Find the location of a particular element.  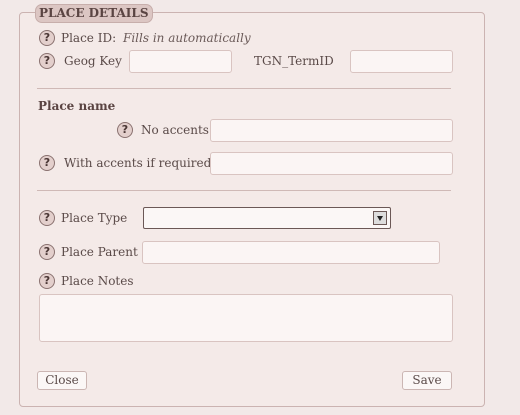

place-notes-textarea is located at coordinates (246, 318).